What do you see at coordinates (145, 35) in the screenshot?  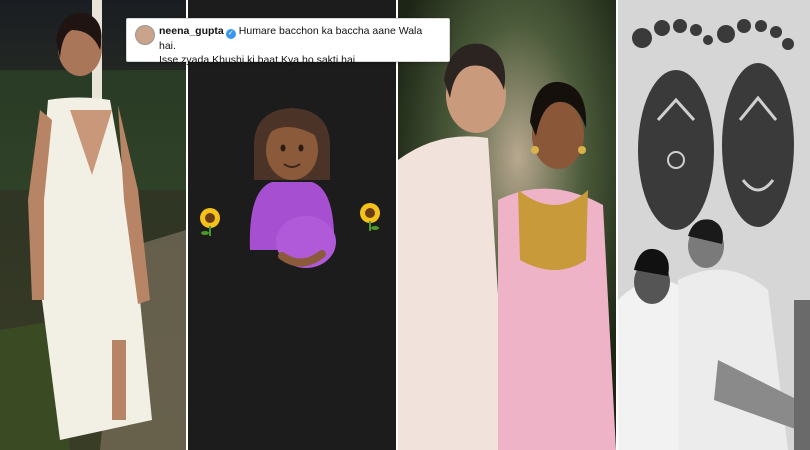 I see `profile-avatar` at bounding box center [145, 35].